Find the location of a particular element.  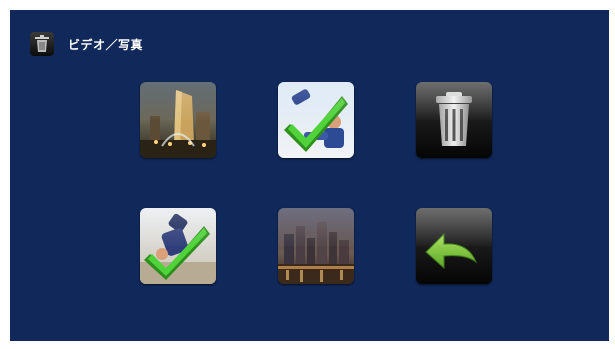

back-button is located at coordinates (454, 246).